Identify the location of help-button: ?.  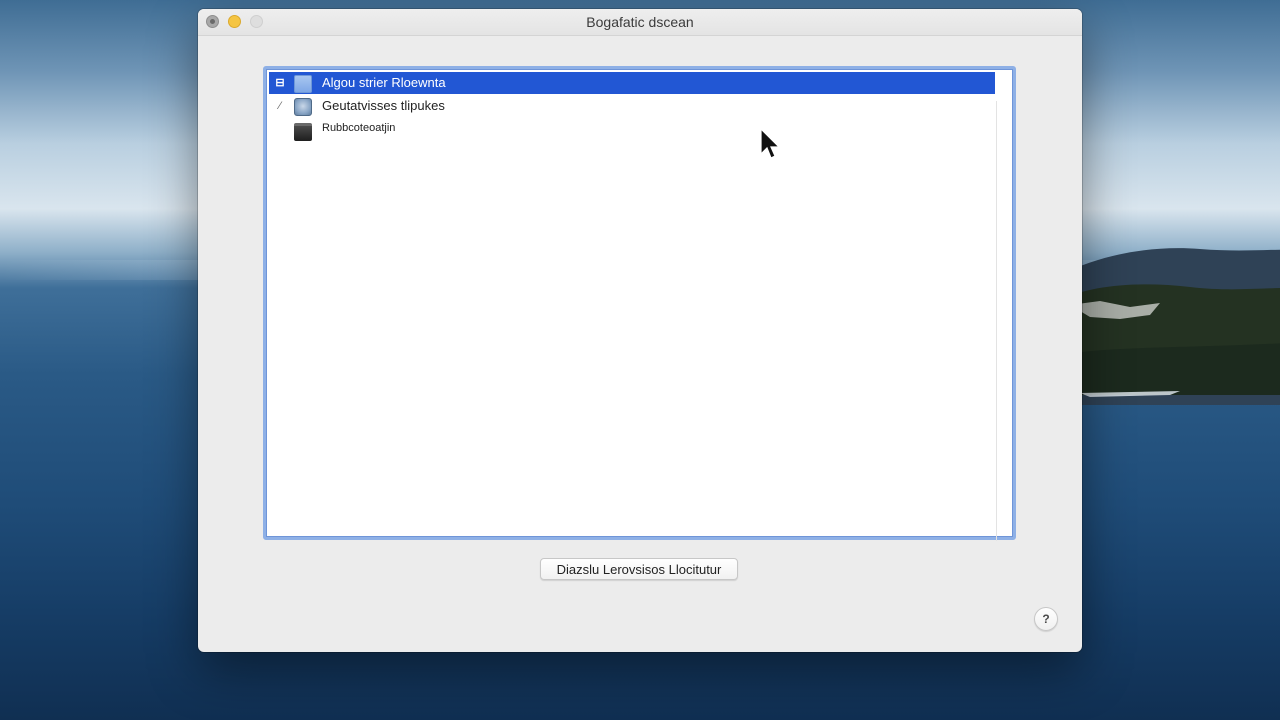
(1046, 619).